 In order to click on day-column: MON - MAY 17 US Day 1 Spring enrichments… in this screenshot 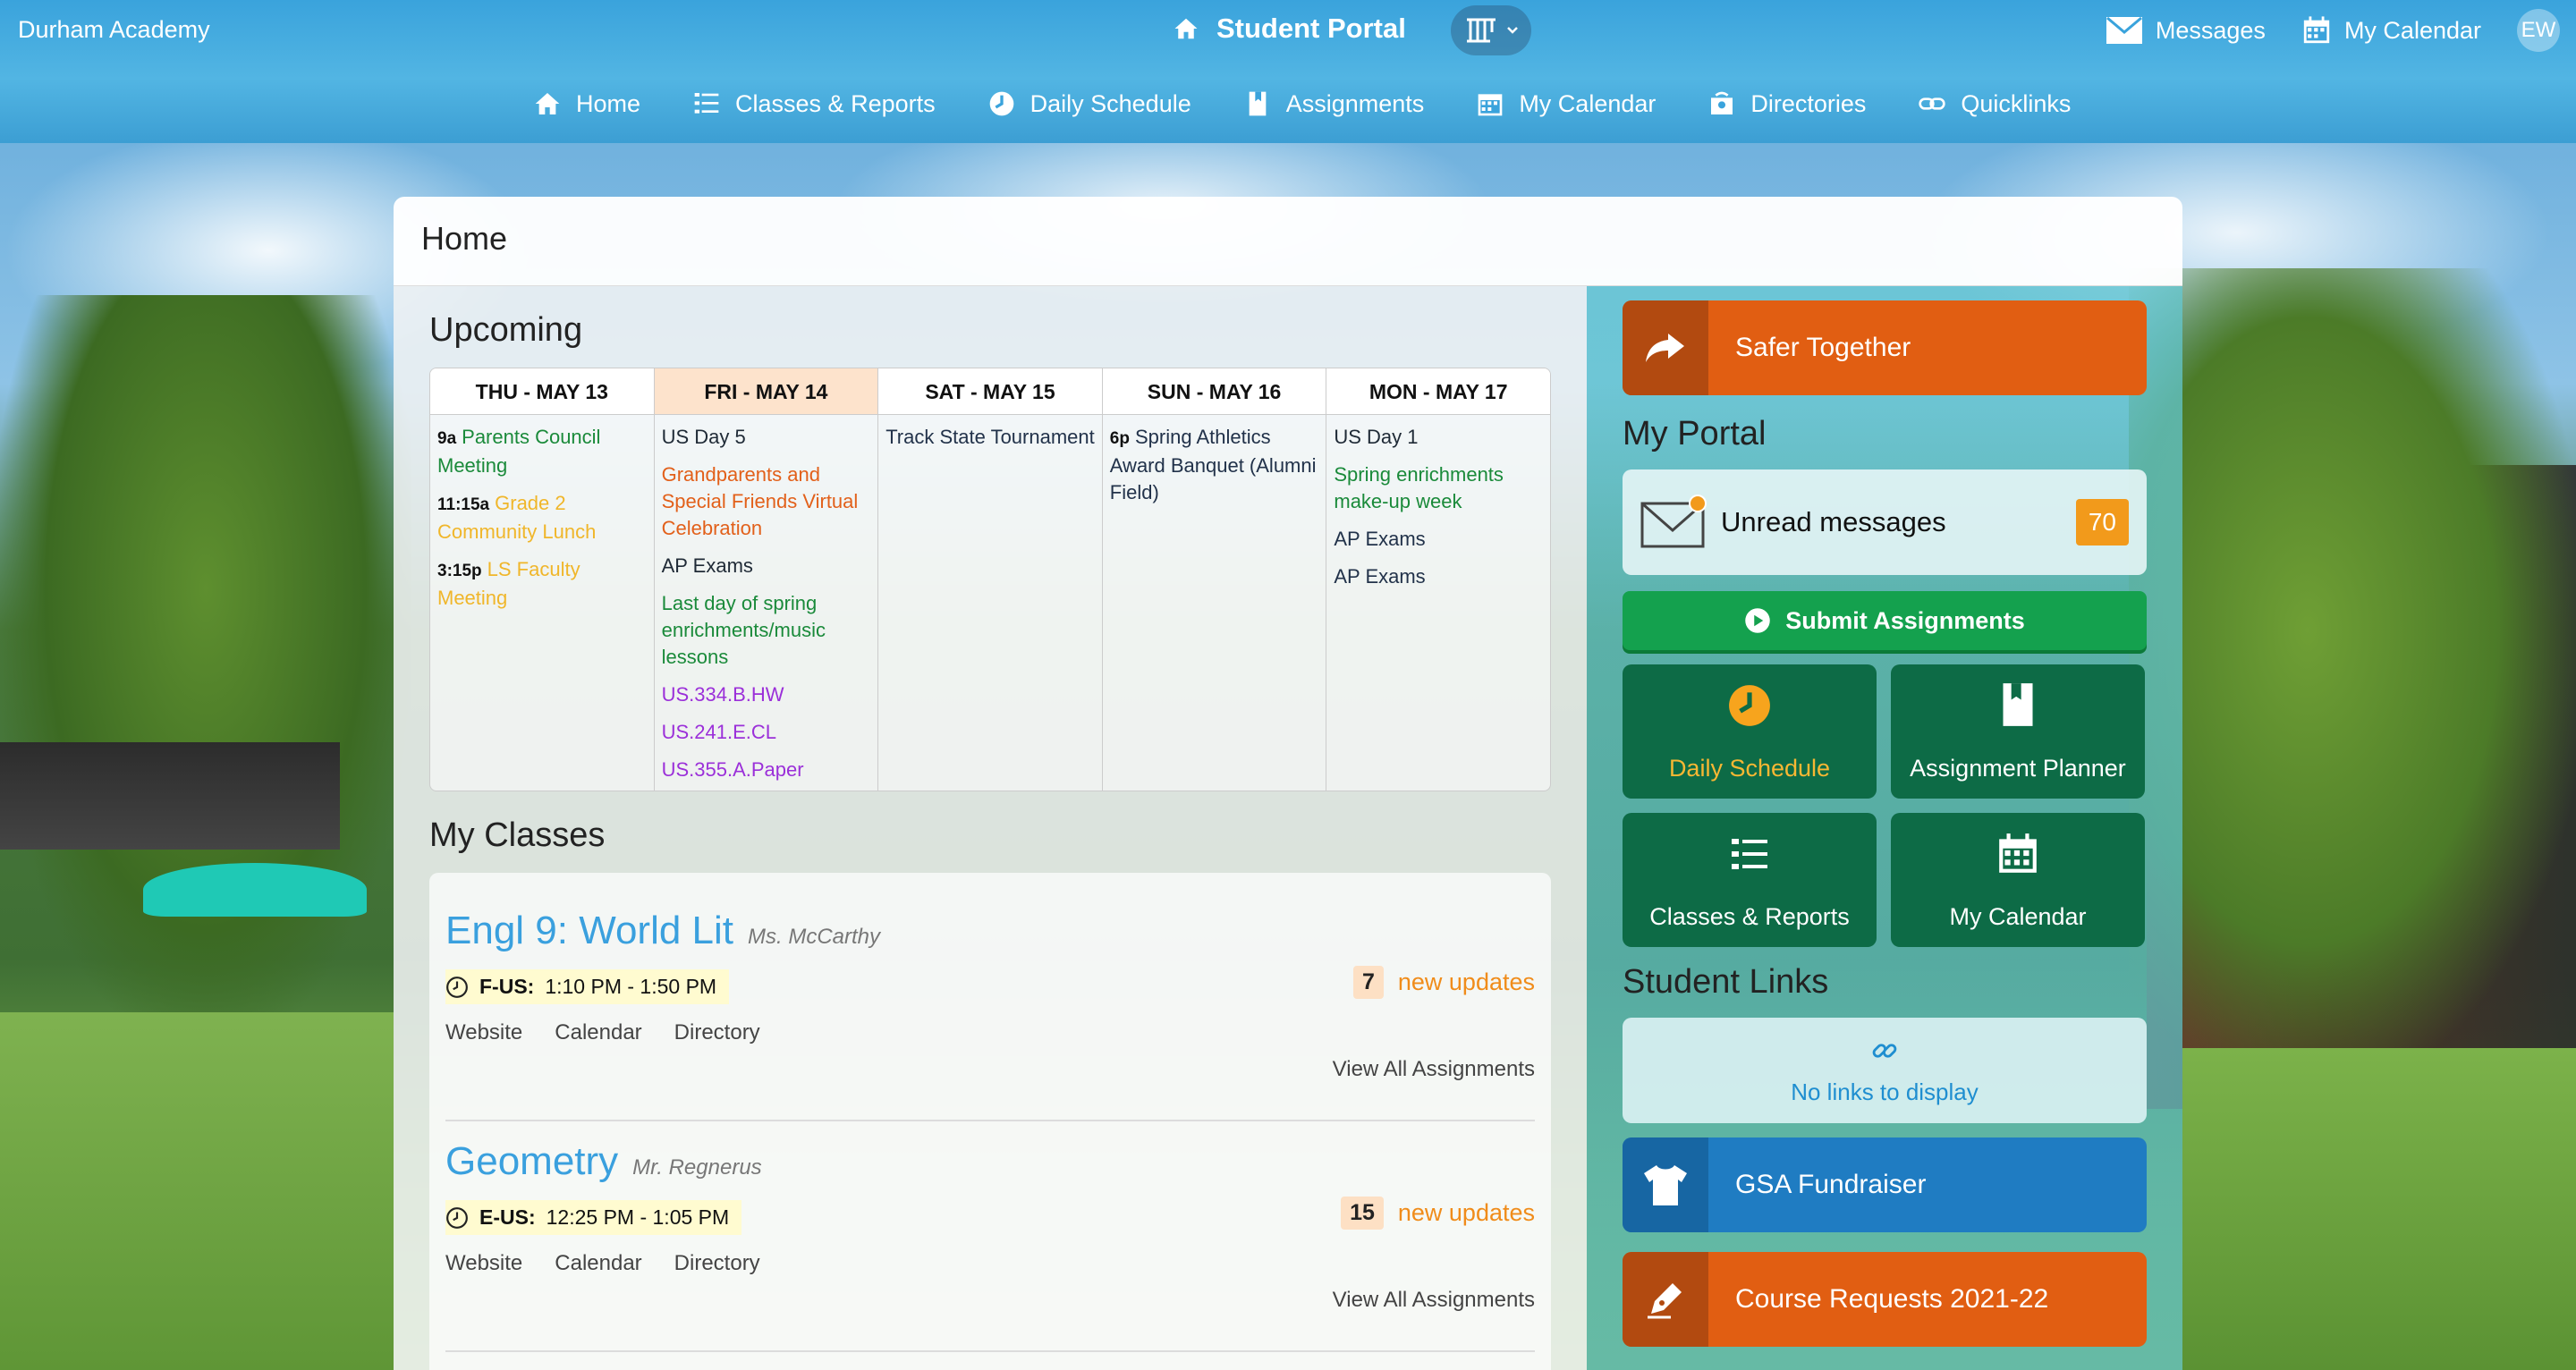, I will do `click(1438, 579)`.